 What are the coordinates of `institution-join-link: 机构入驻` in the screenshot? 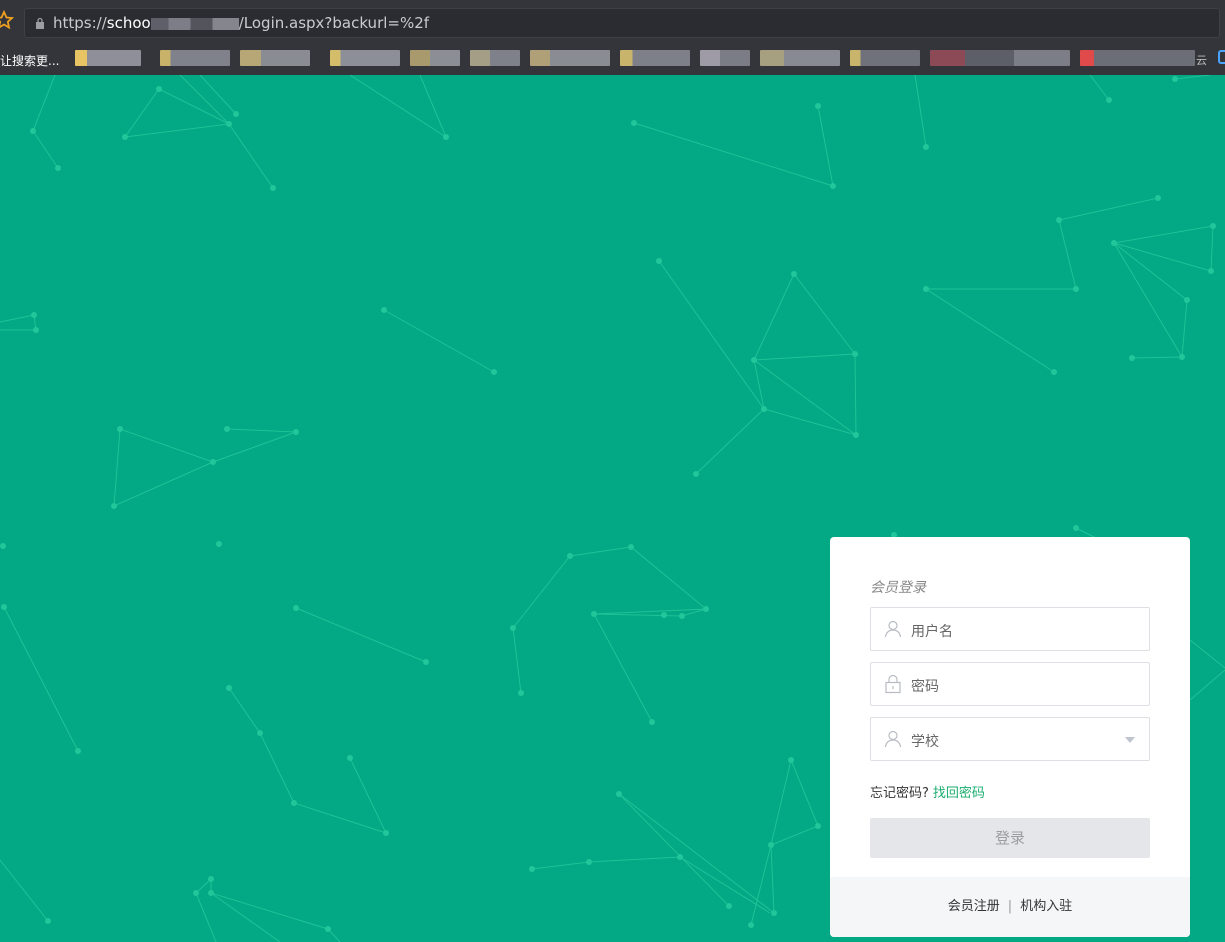 It's located at (1046, 906).